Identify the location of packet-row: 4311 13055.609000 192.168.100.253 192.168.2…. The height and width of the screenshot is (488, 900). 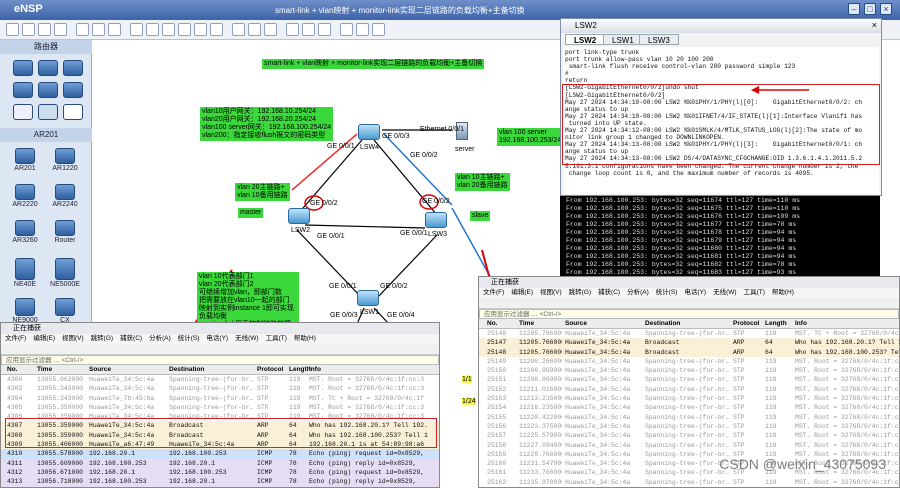
(220, 463).